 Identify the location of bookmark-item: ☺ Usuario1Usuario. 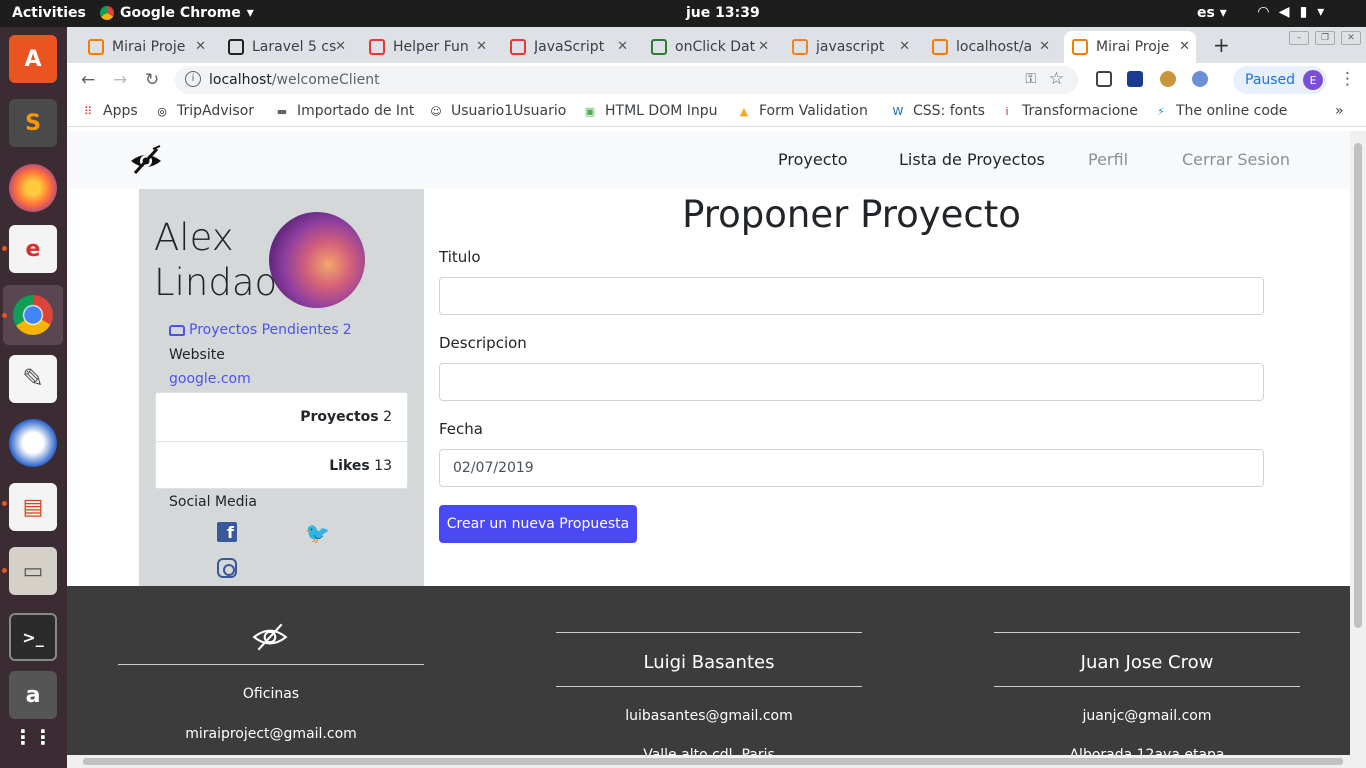
(497, 111).